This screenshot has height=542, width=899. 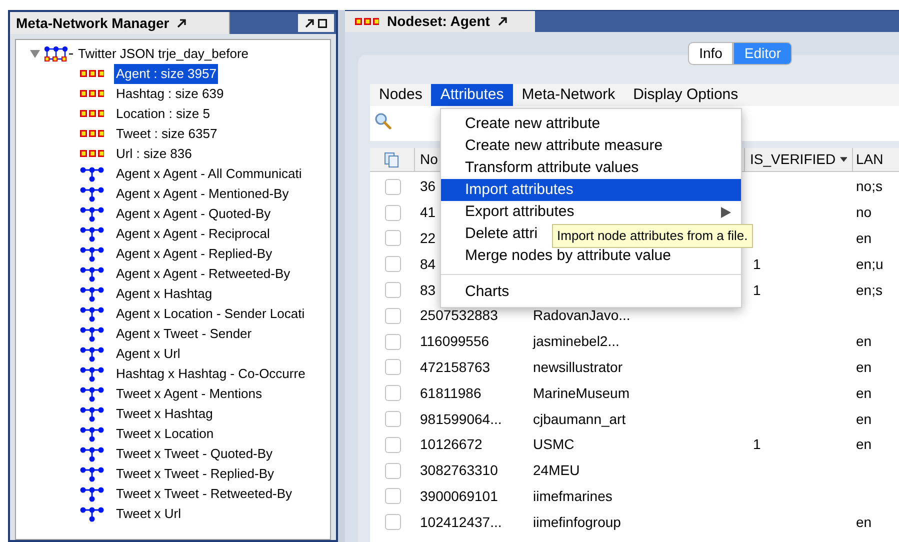 What do you see at coordinates (189, 394) in the screenshot?
I see `tree-item: Tweet x Agent - Mentions` at bounding box center [189, 394].